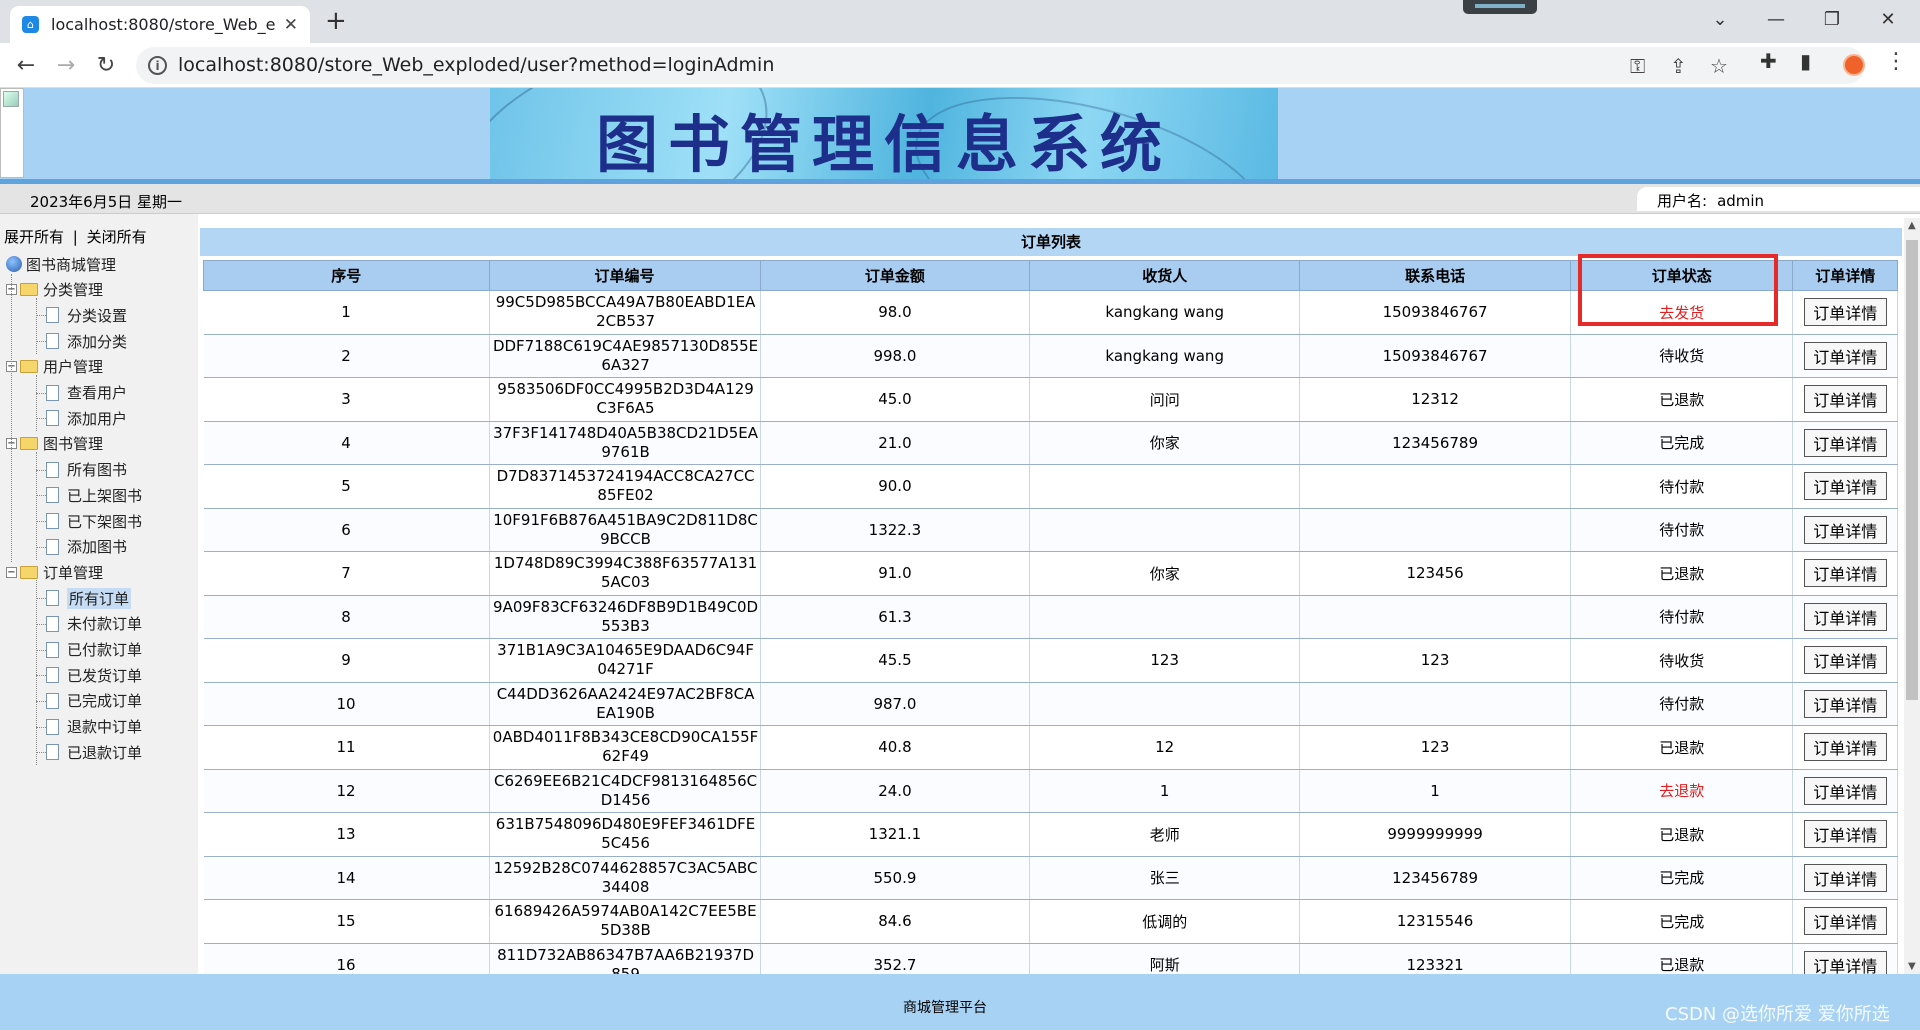 The height and width of the screenshot is (1030, 1920). Describe the element at coordinates (625, 878) in the screenshot. I see `order-number: 12592B28C0744628857C3AC5ABC34408` at that location.